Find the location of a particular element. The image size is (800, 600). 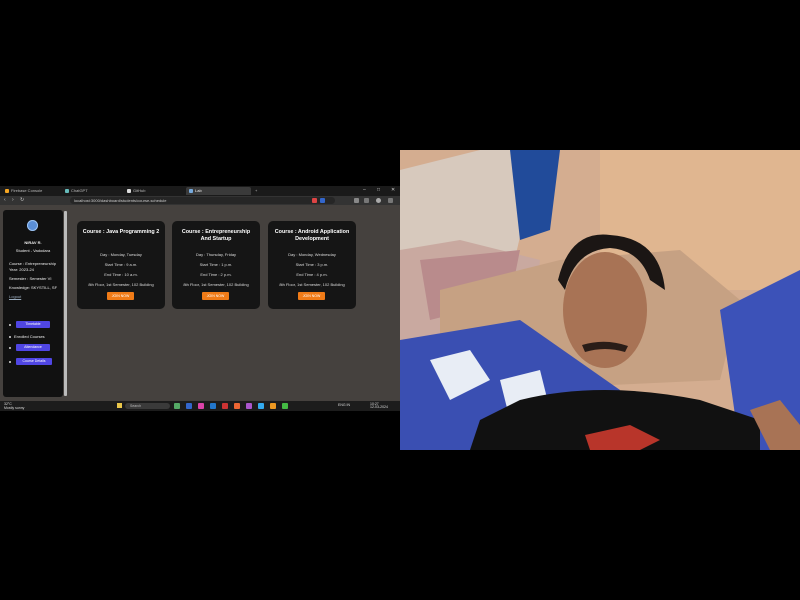

tab-github: GitHub is located at coordinates (154, 191).